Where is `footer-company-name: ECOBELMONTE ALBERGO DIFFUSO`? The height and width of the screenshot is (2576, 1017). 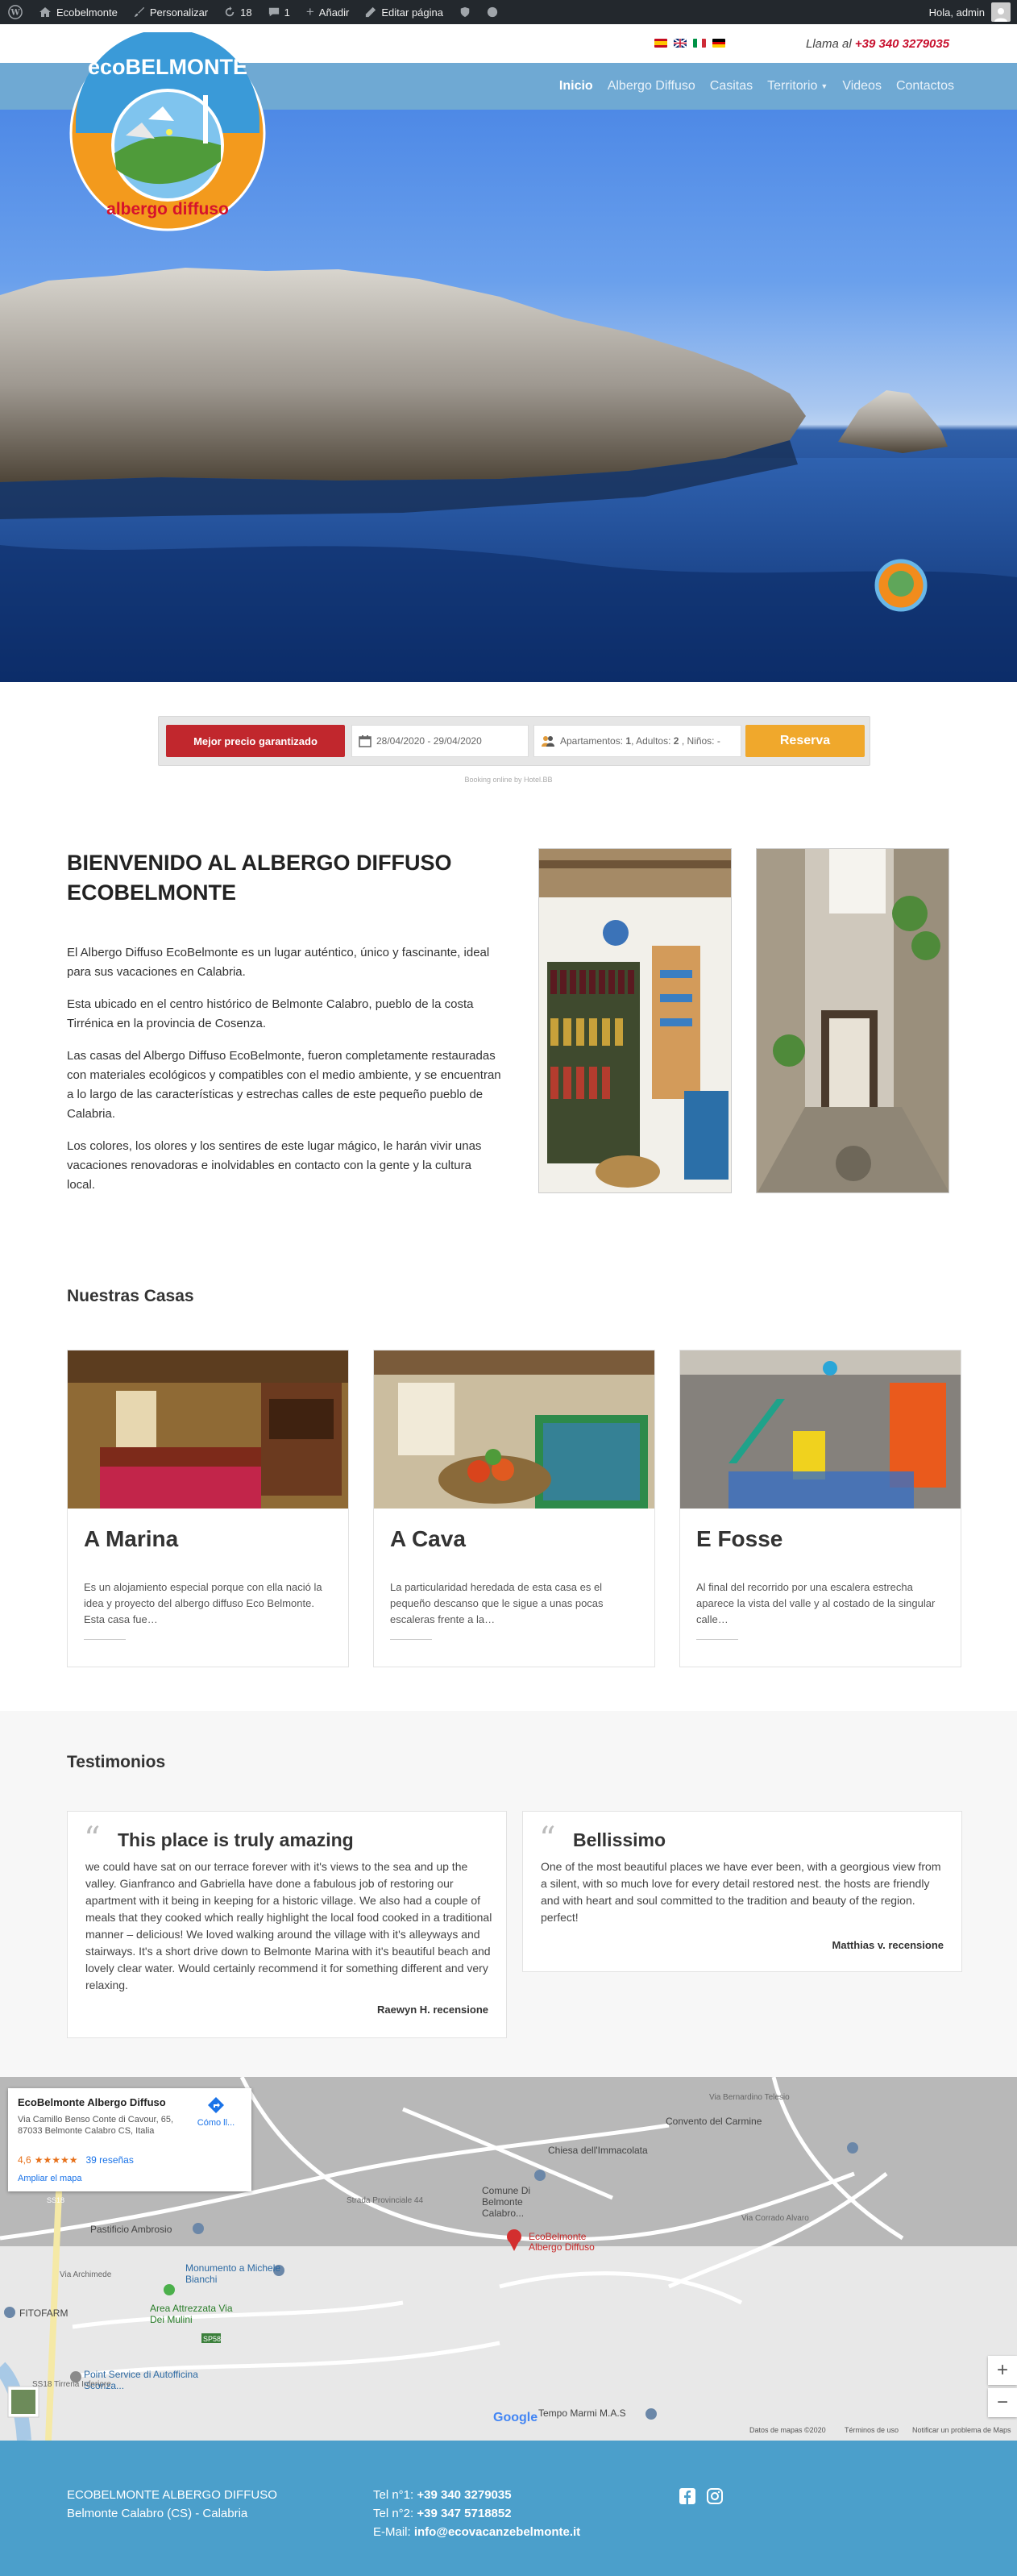
footer-company-name: ECOBELMONTE ALBERGO DIFFUSO is located at coordinates (172, 2495).